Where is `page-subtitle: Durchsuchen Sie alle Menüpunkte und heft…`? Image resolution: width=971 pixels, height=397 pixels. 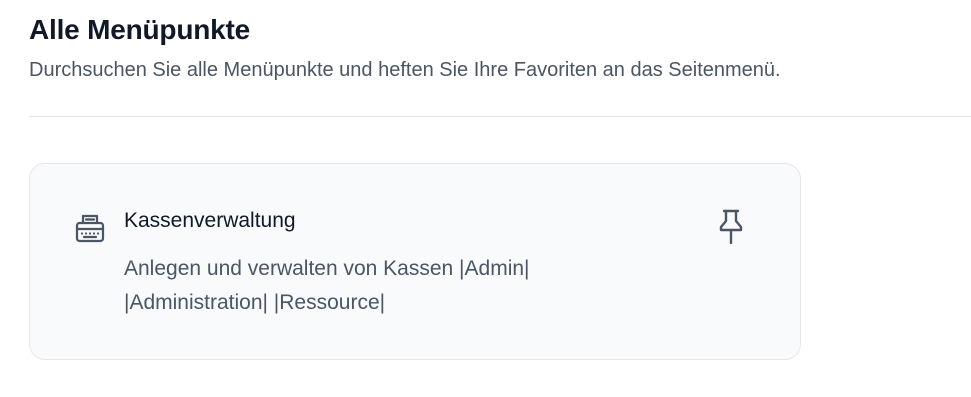
page-subtitle: Durchsuchen Sie alle Menüpunkte und heft… is located at coordinates (405, 70).